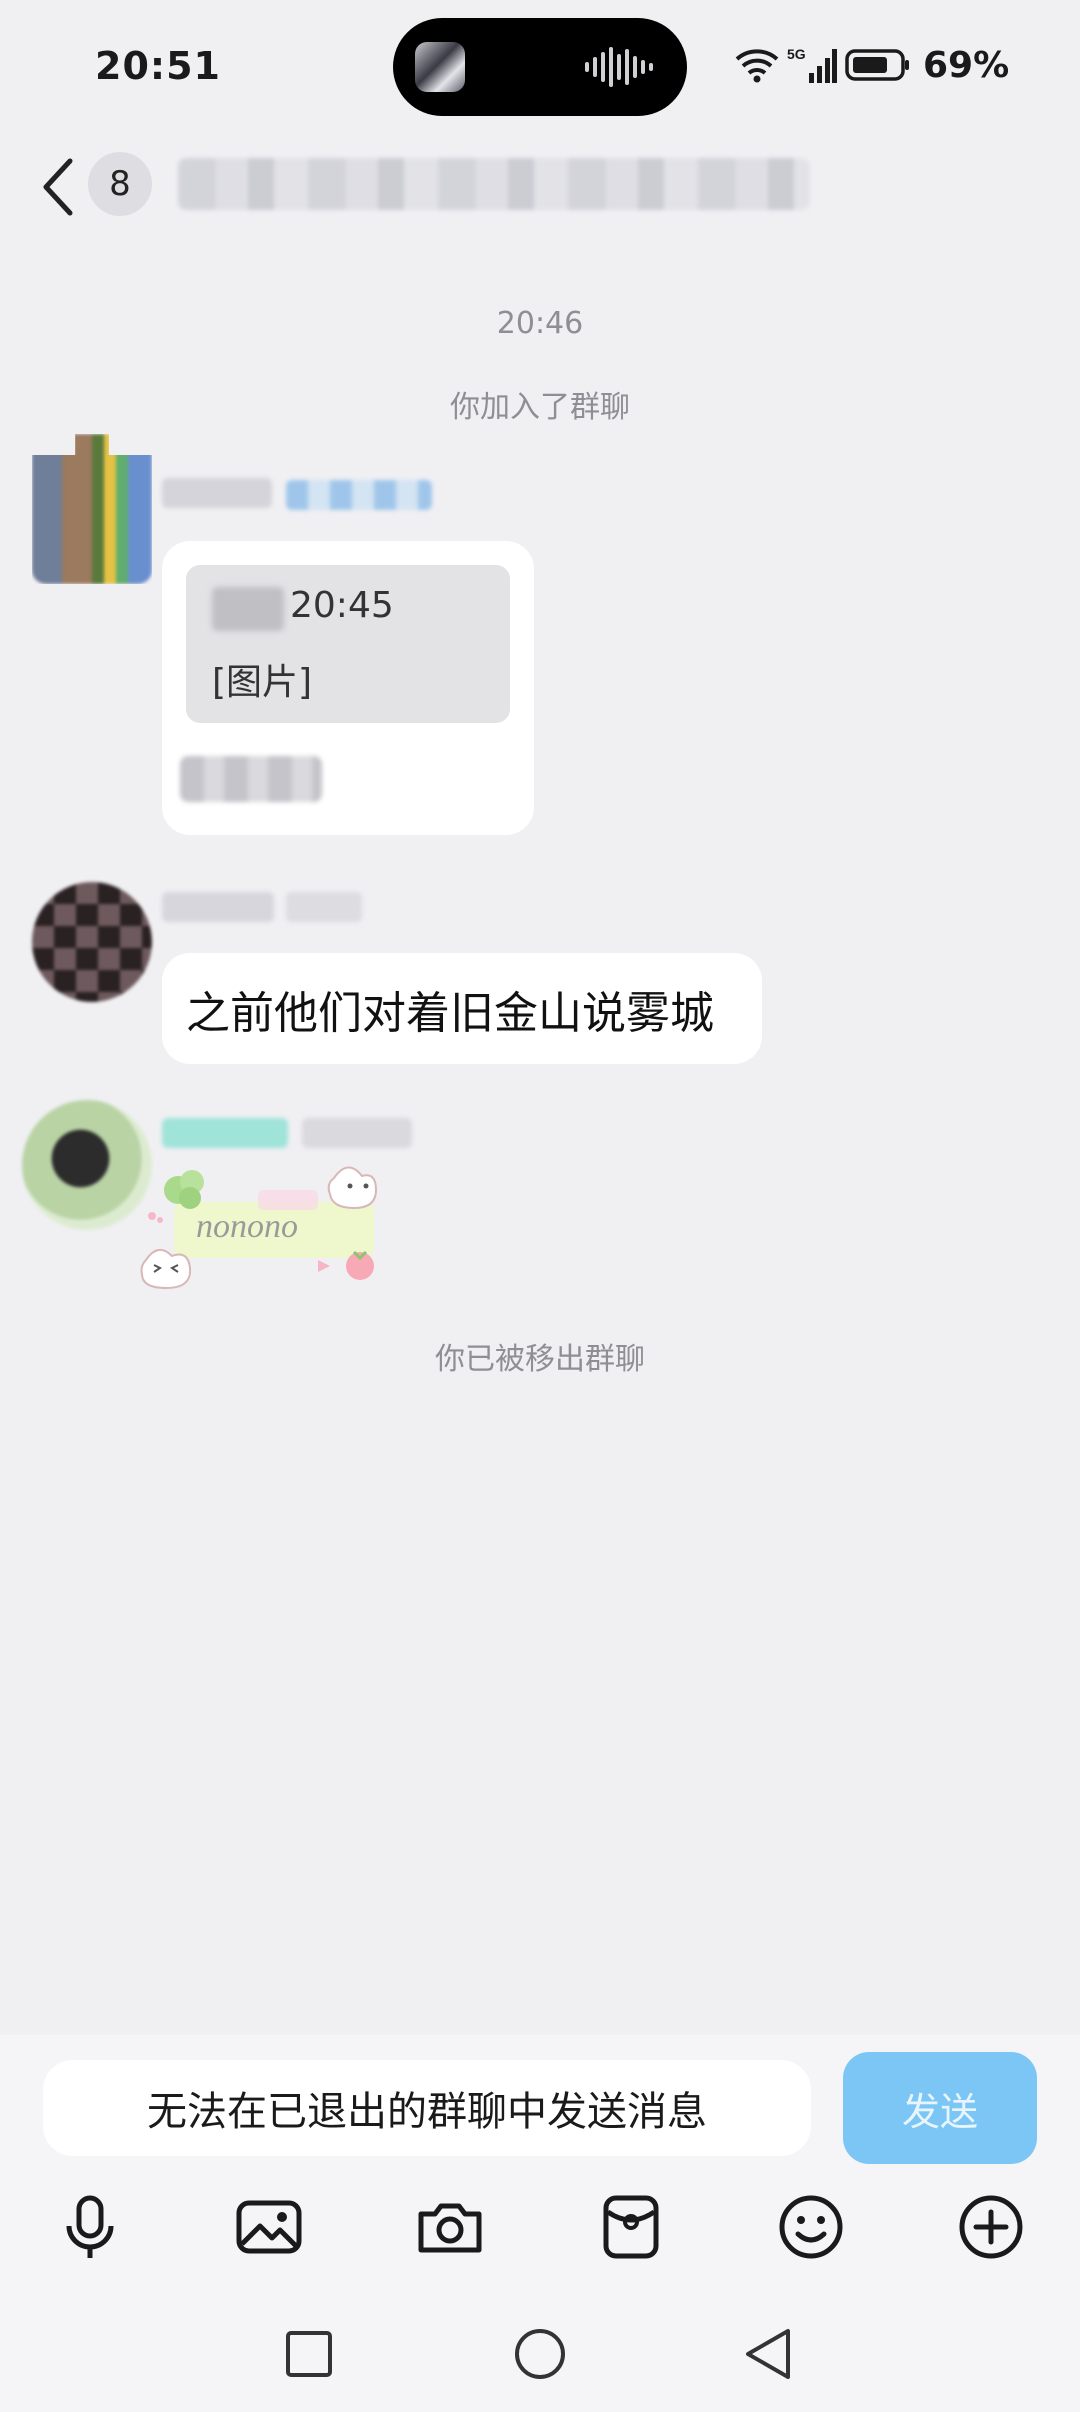  What do you see at coordinates (812, 64) in the screenshot?
I see `signal-icon: 5G` at bounding box center [812, 64].